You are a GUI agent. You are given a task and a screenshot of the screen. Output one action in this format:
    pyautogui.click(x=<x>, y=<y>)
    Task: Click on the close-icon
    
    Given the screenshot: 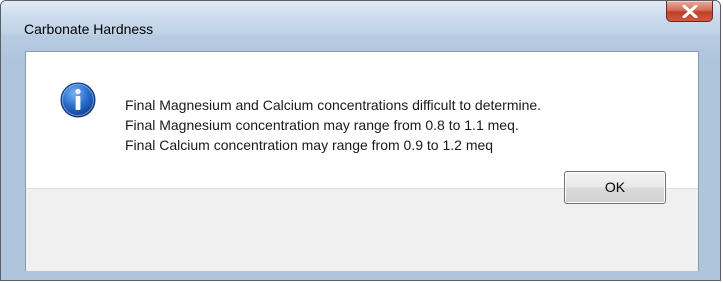 What is the action you would take?
    pyautogui.click(x=690, y=11)
    